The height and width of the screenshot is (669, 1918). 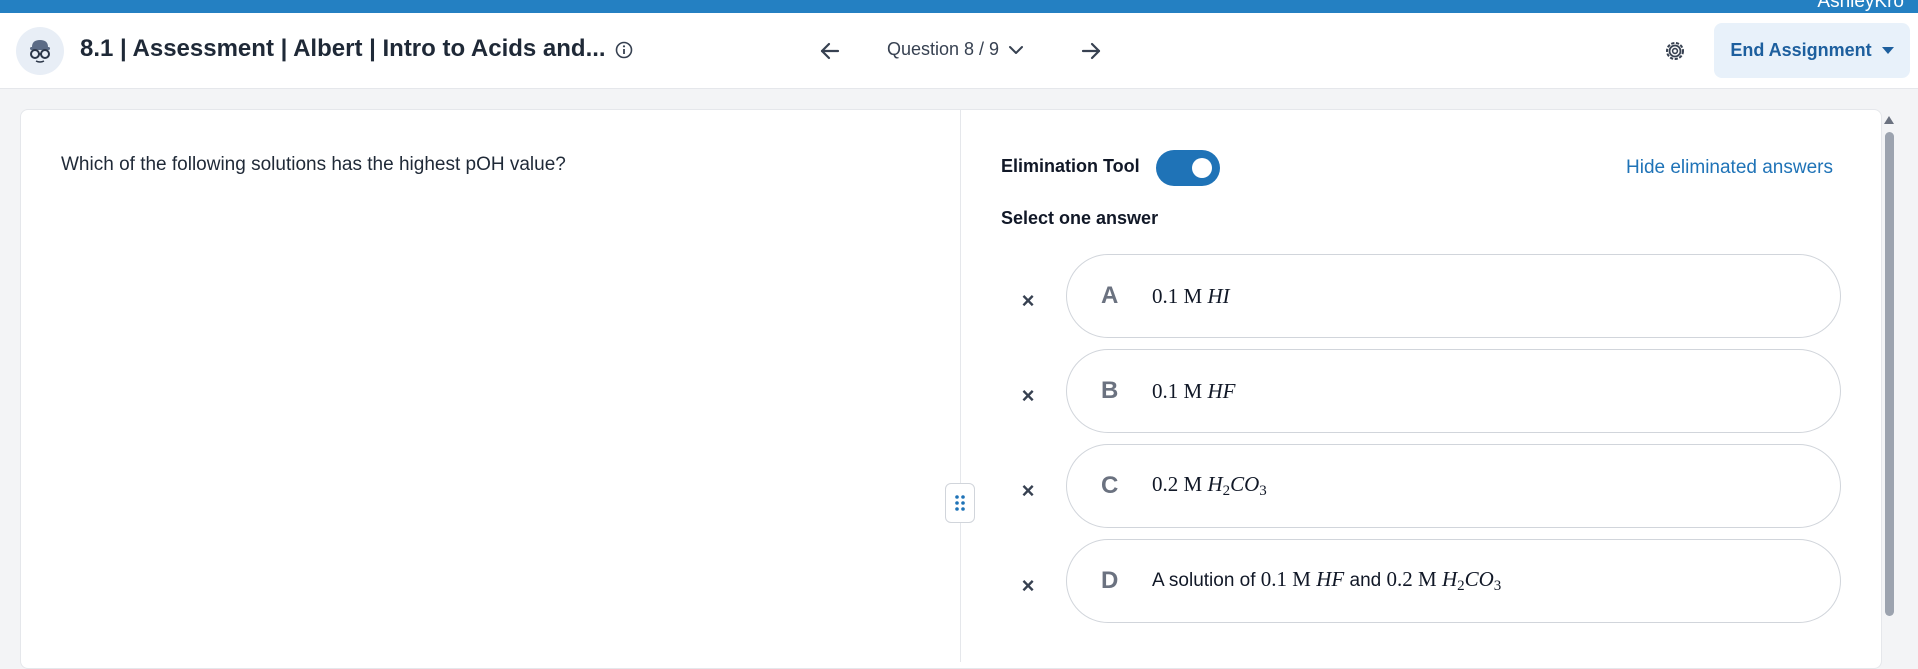 What do you see at coordinates (1188, 168) in the screenshot?
I see `elimination-toggle` at bounding box center [1188, 168].